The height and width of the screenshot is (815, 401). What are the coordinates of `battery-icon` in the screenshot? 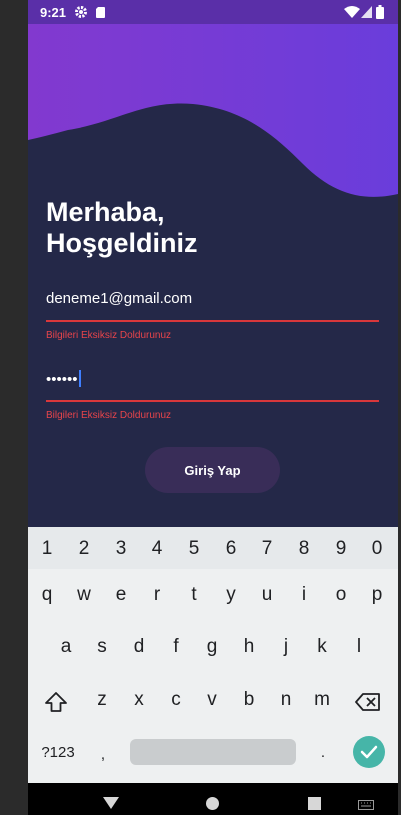 It's located at (380, 12).